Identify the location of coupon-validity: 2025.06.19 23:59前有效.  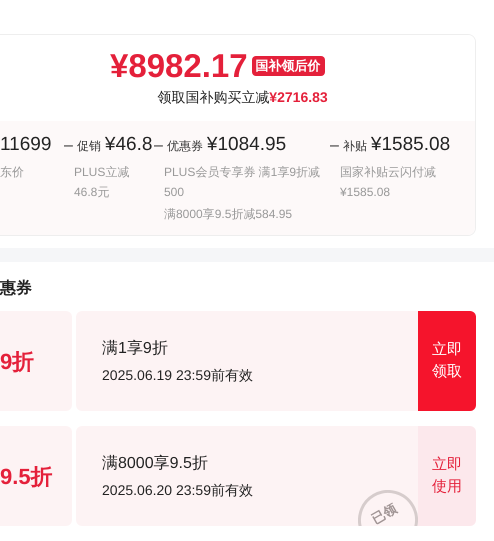
(178, 375).